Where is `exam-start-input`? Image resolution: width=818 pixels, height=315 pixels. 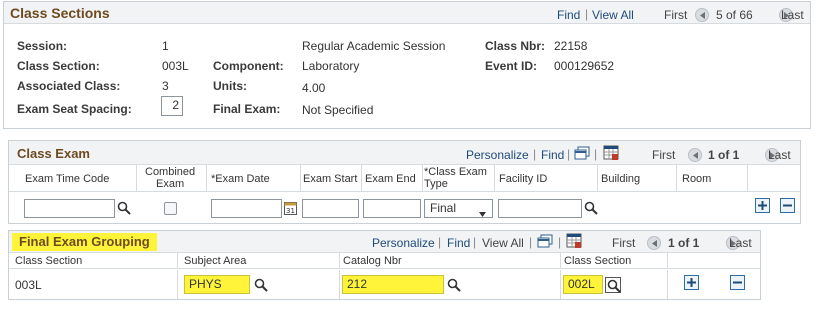 exam-start-input is located at coordinates (330, 208).